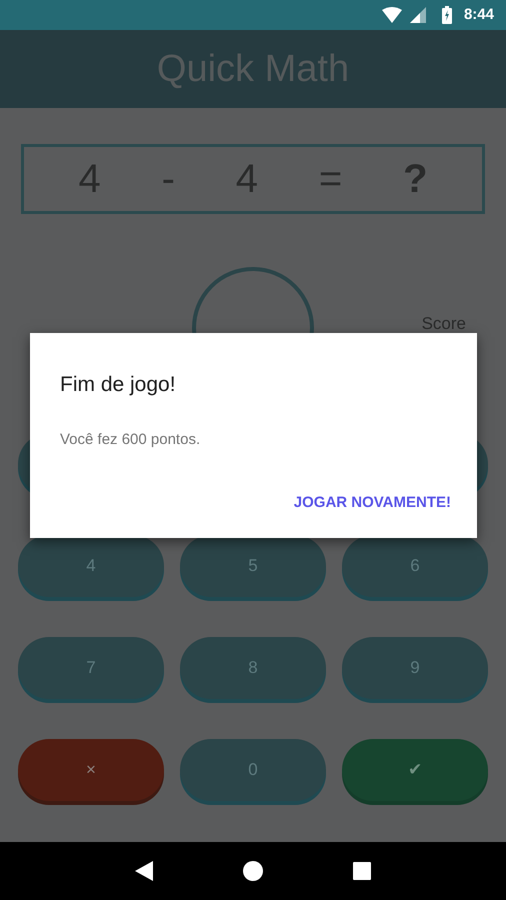 This screenshot has height=900, width=506. What do you see at coordinates (415, 179) in the screenshot?
I see `equation-term: ?` at bounding box center [415, 179].